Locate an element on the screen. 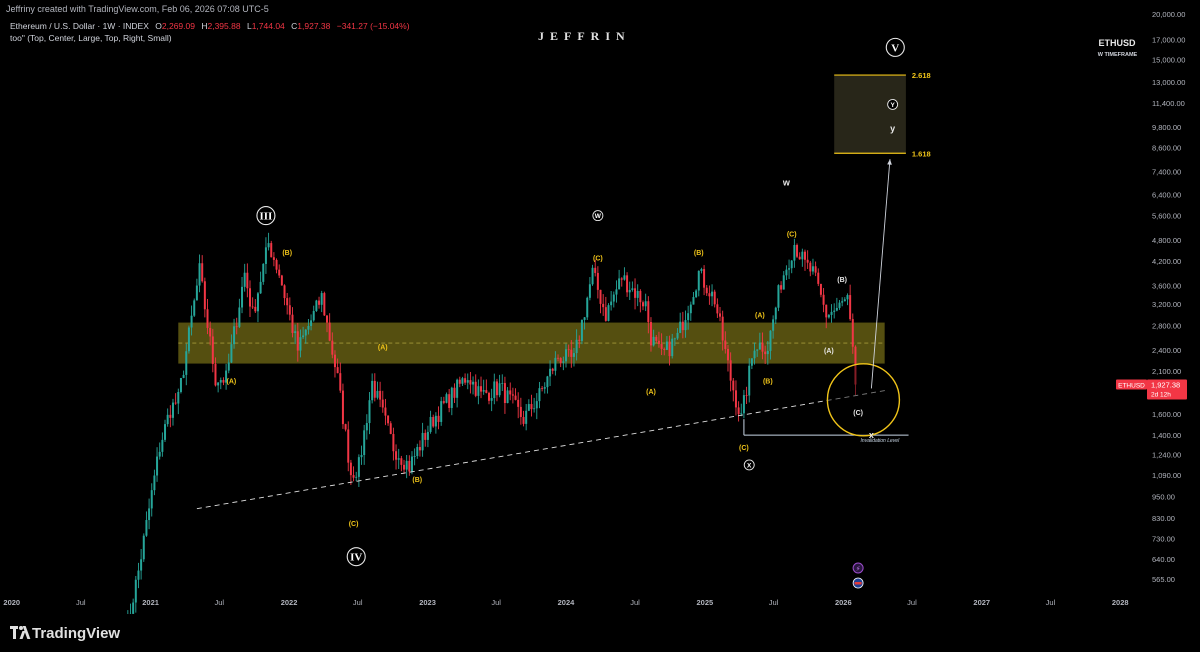  price-tick-label: 8,600.00 is located at coordinates (1166, 148).